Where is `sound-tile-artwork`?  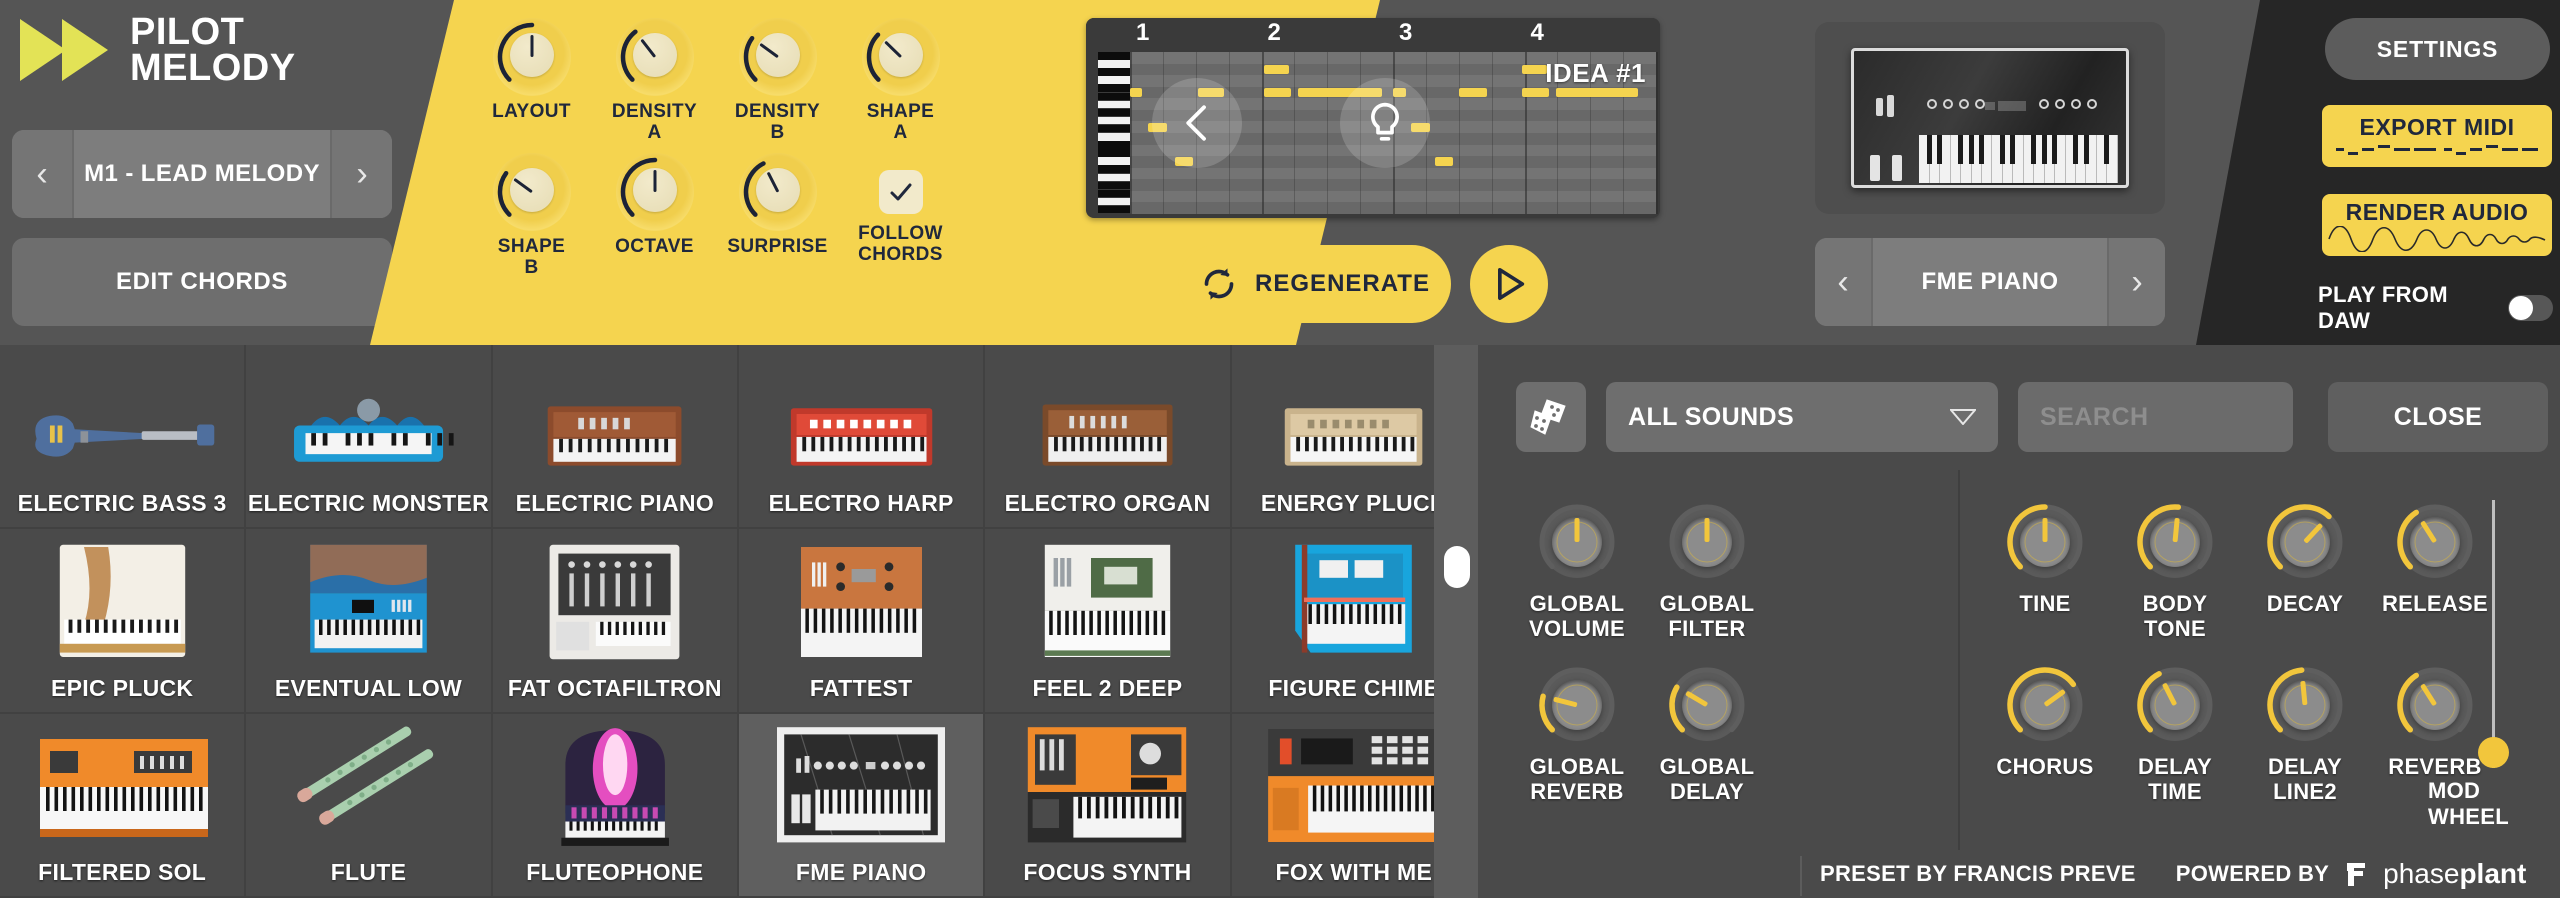
sound-tile-artwork is located at coordinates (368, 417).